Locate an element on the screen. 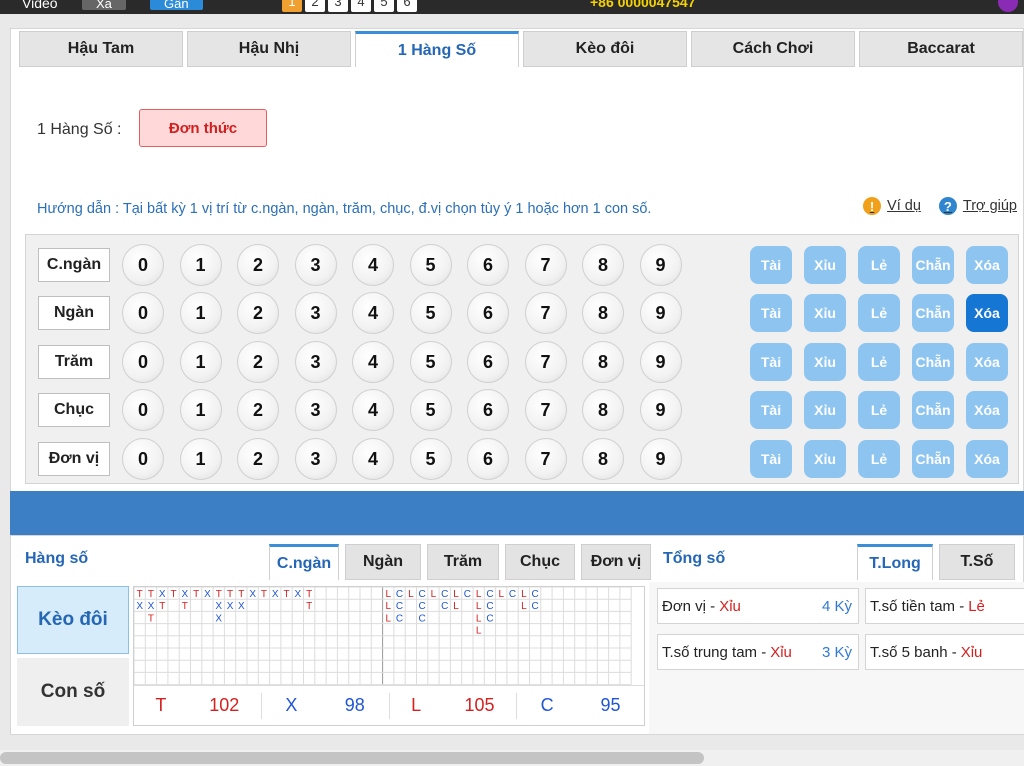 The height and width of the screenshot is (766, 1024). tab-baccarat: Baccarat is located at coordinates (941, 49).